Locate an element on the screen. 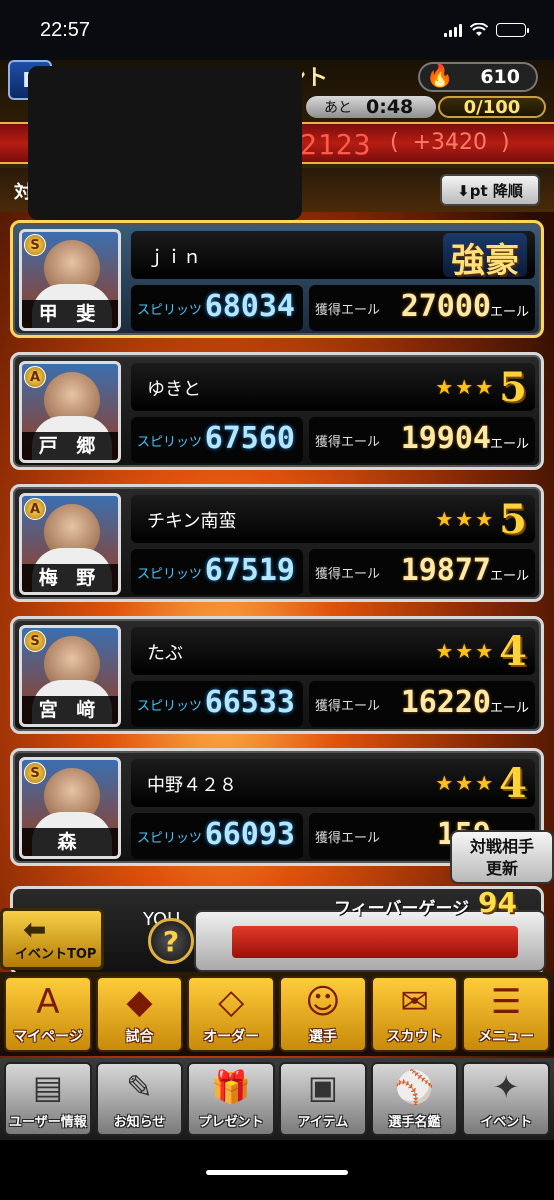 The width and height of the screenshot is (554, 1200). points-counter: 🔥 610 is located at coordinates (478, 77).